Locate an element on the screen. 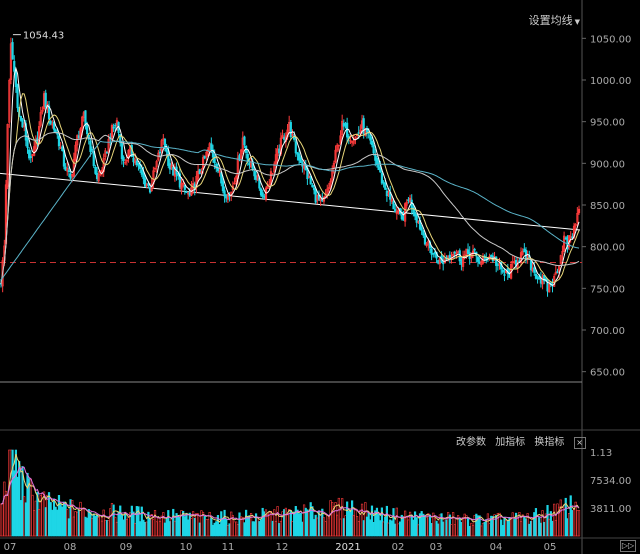 Image resolution: width=640 pixels, height=554 pixels. x-tick-label: 07 is located at coordinates (10, 547).